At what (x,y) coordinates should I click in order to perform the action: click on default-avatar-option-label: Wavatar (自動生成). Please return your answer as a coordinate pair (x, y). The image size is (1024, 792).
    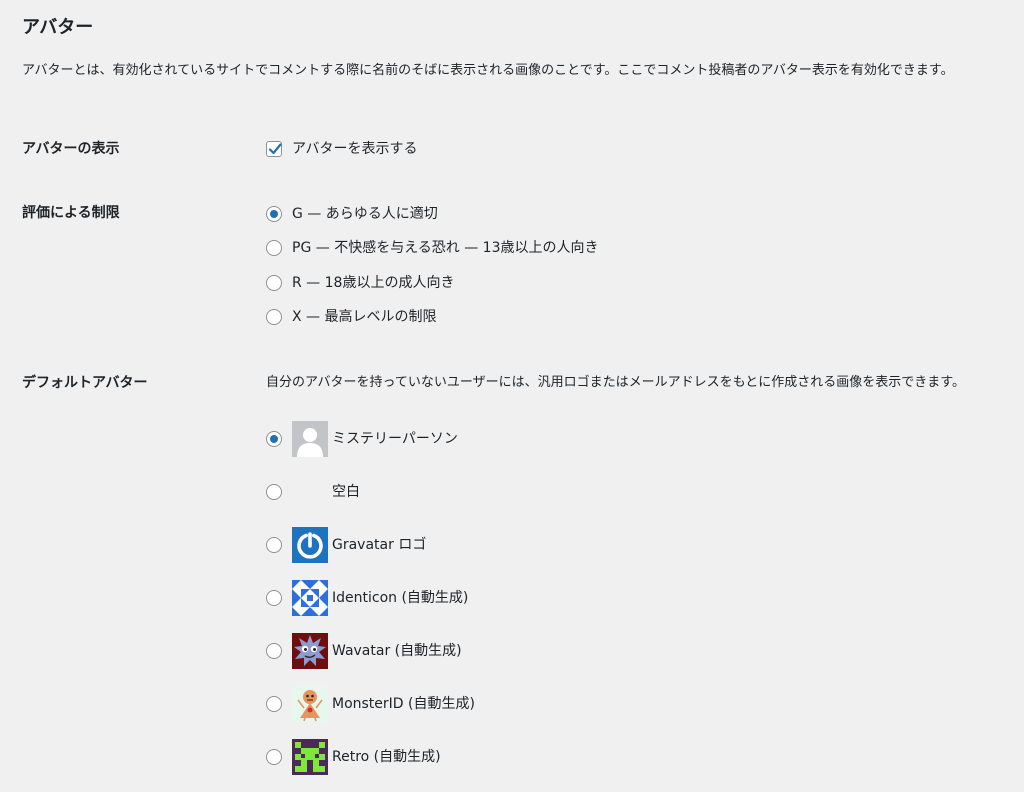
    Looking at the image, I should click on (397, 651).